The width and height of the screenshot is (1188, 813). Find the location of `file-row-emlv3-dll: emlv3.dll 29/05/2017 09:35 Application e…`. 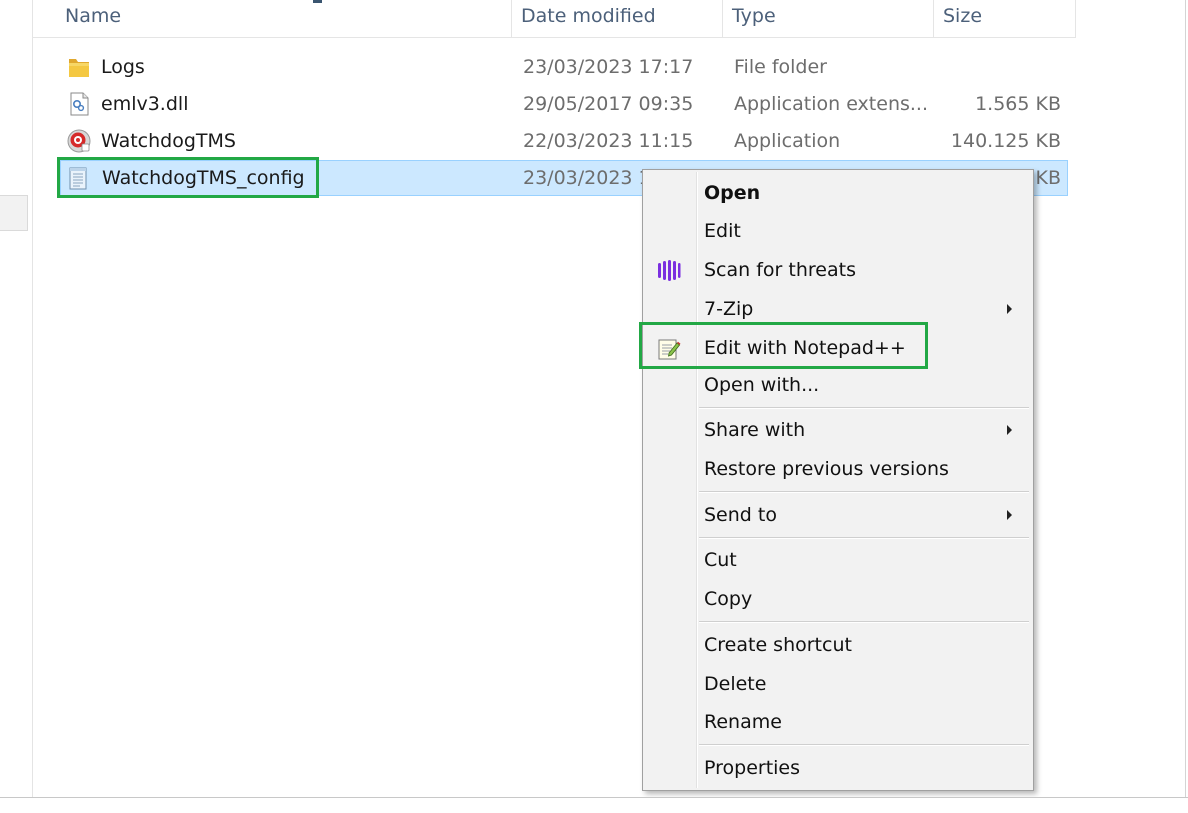

file-row-emlv3-dll: emlv3.dll 29/05/2017 09:35 Application e… is located at coordinates (564, 104).